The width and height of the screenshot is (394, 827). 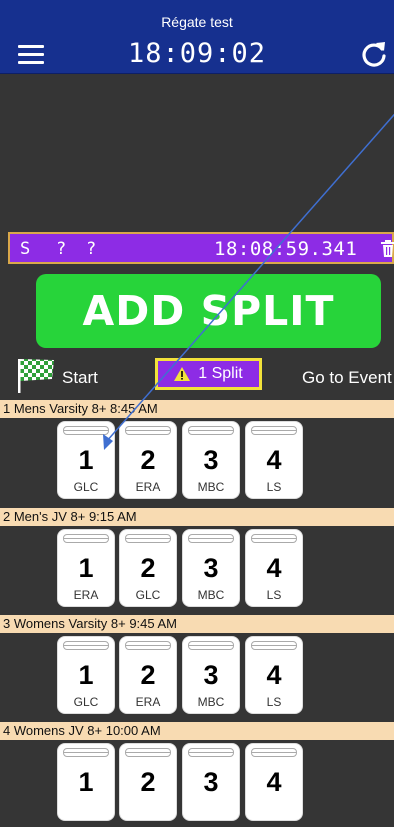 I want to click on checkered-flag-icon, so click(x=36, y=375).